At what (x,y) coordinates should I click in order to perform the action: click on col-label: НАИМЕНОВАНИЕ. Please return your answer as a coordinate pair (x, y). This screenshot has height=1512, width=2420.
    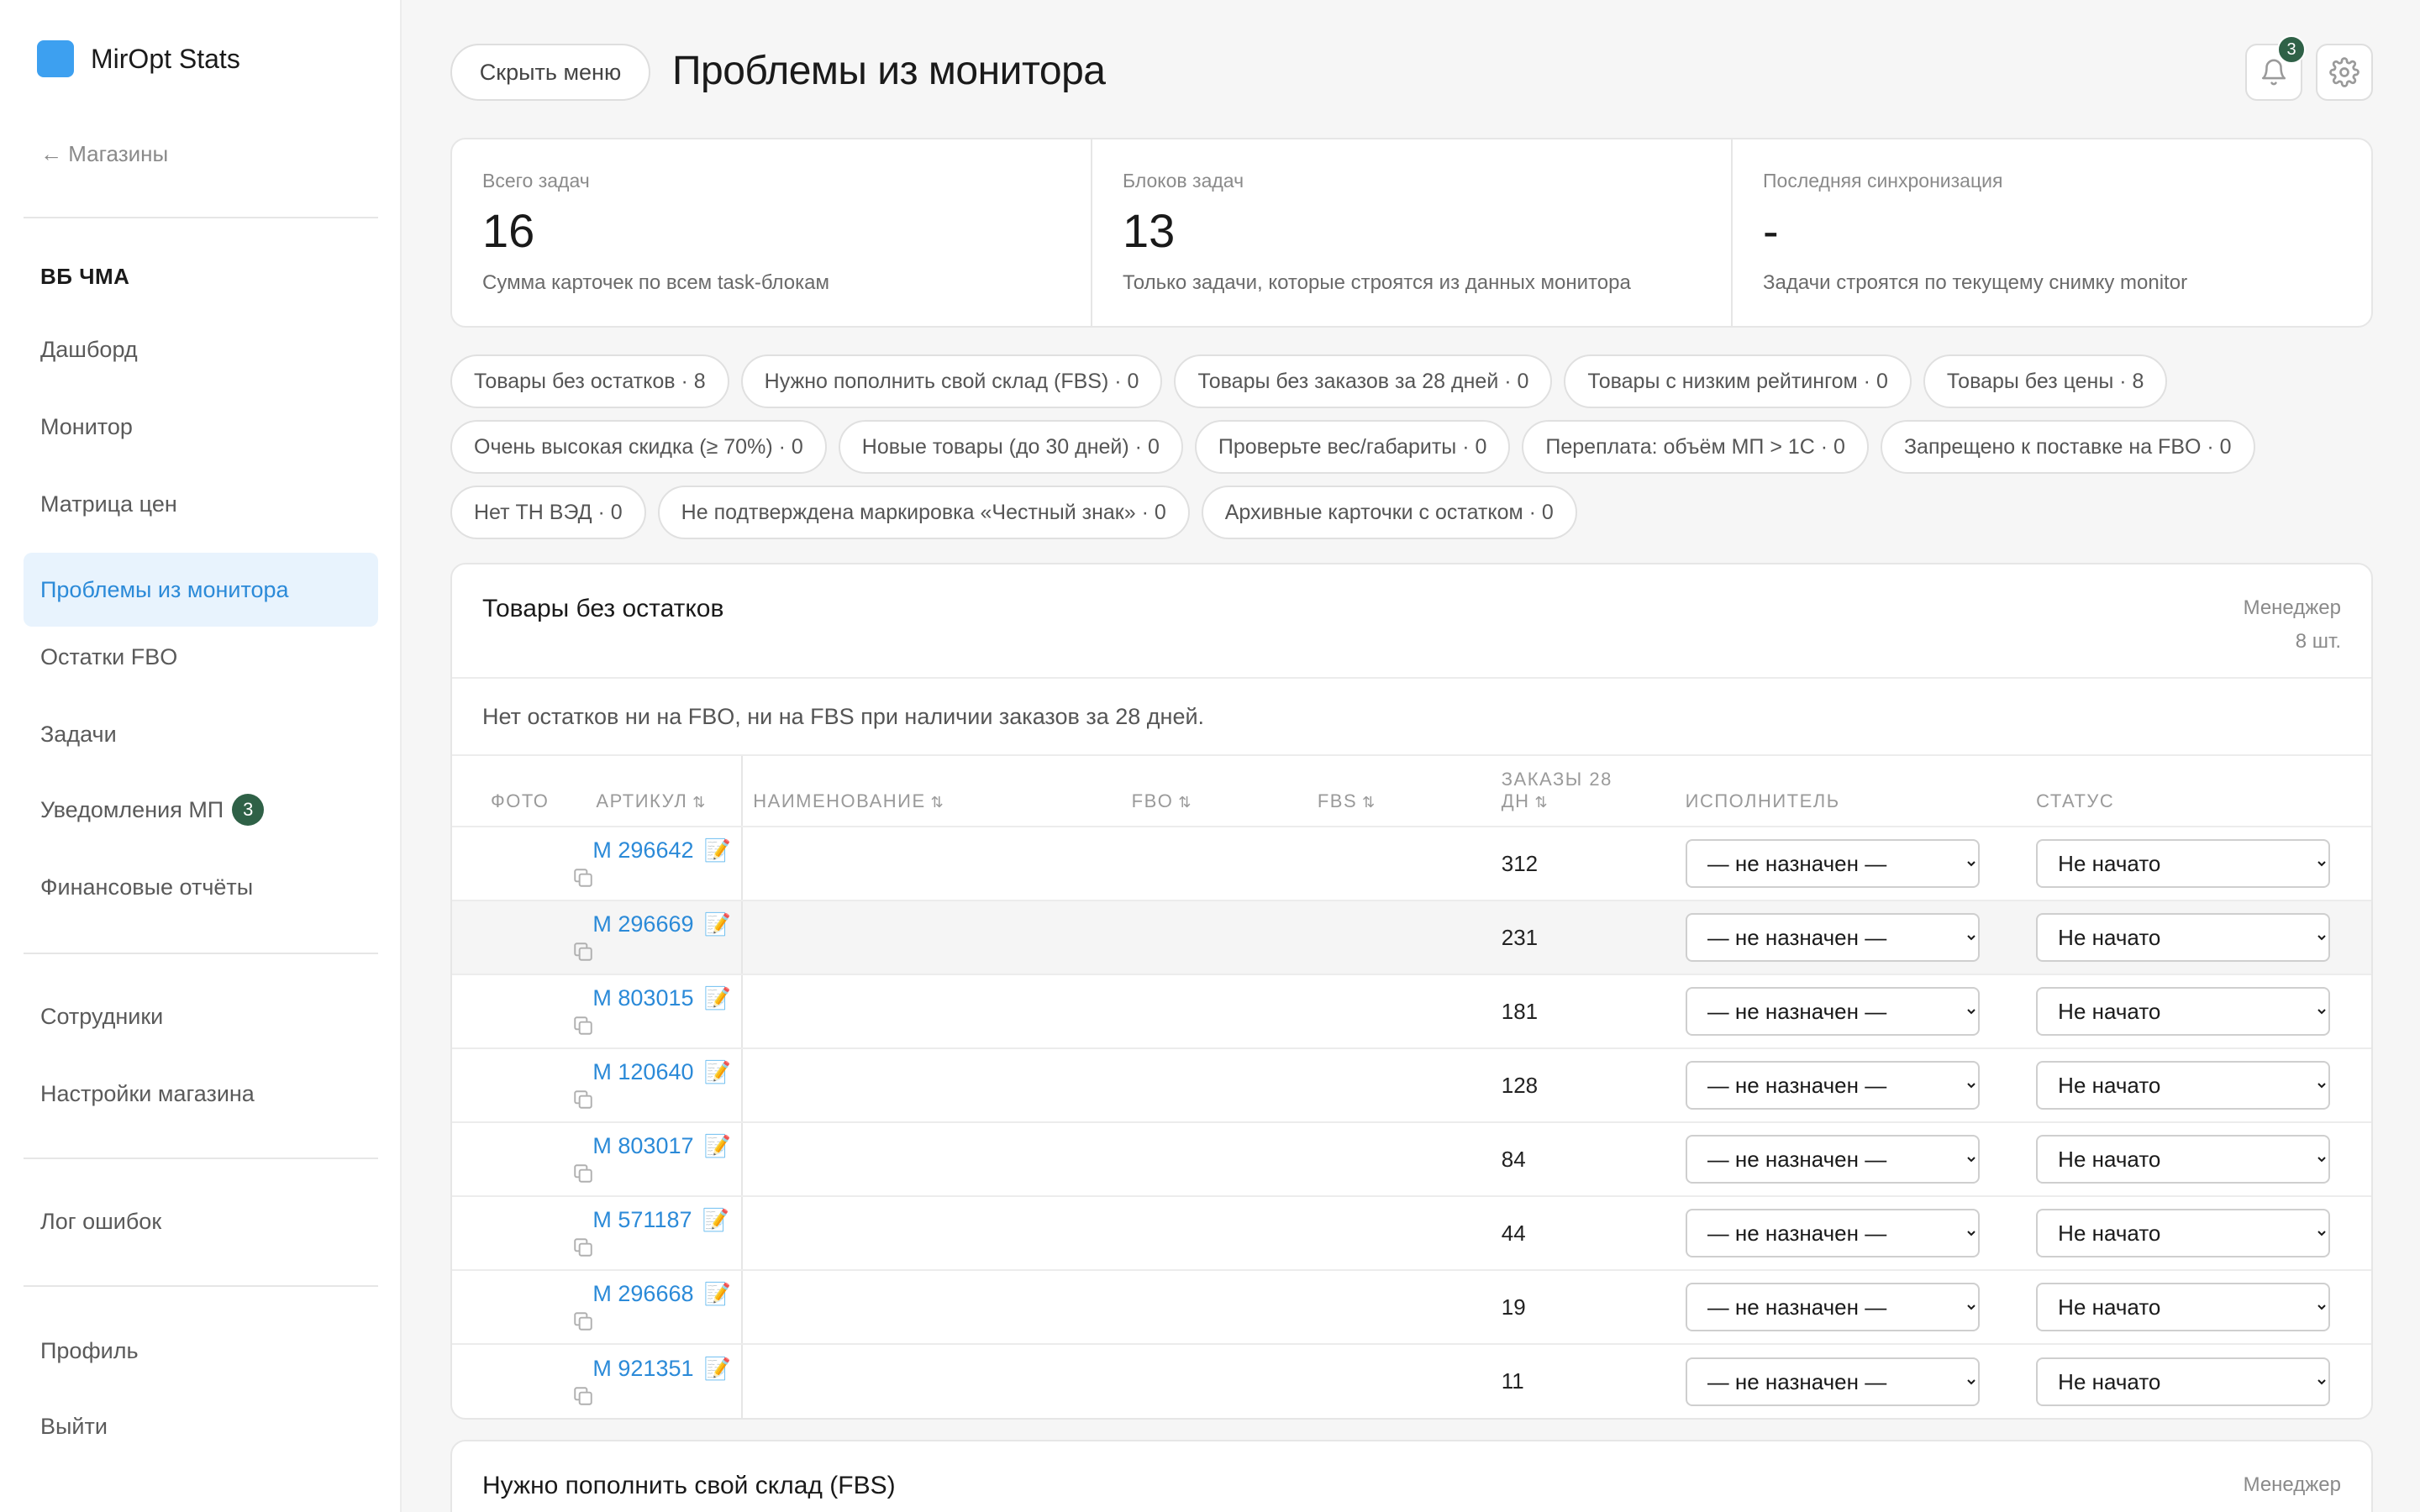
    Looking at the image, I should click on (840, 800).